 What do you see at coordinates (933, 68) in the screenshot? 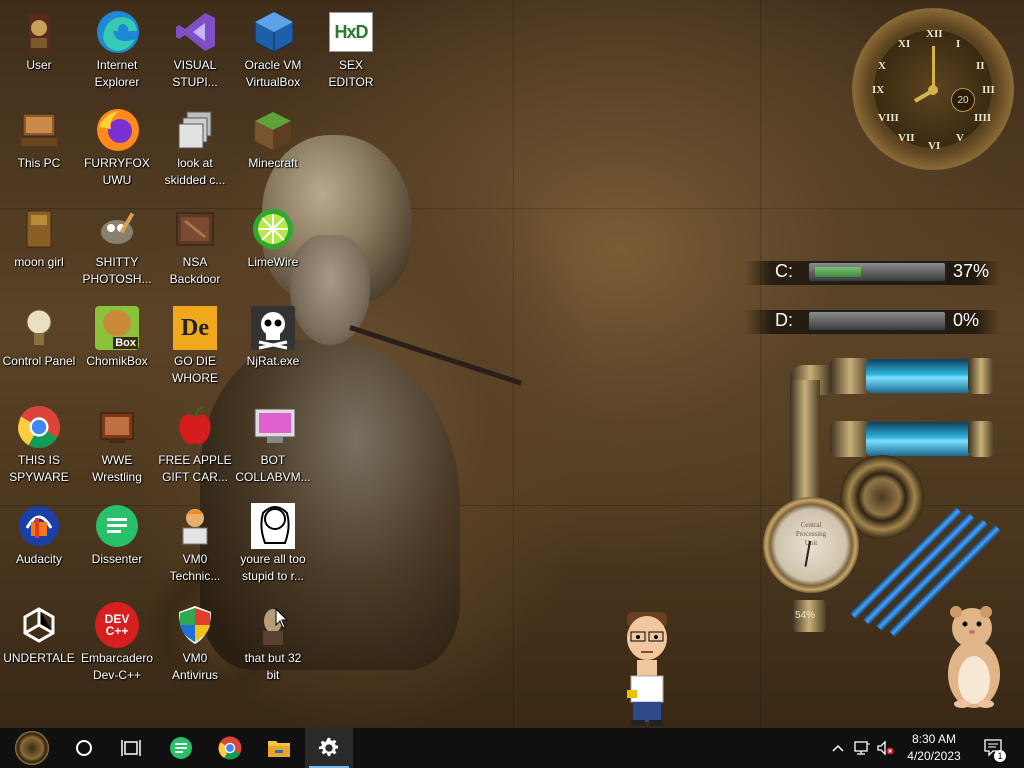
I see `clock-minute-hand` at bounding box center [933, 68].